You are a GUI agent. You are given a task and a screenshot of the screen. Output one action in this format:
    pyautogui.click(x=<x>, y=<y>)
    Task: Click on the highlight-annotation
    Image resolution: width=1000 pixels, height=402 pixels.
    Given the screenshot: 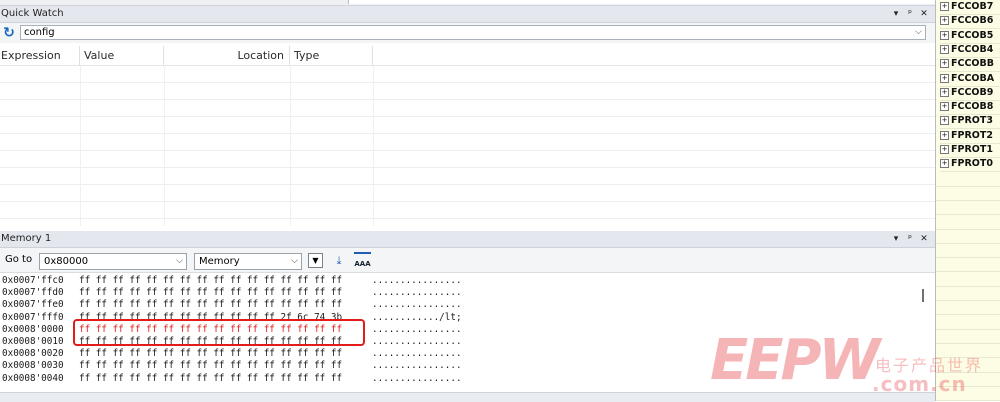 What is the action you would take?
    pyautogui.click(x=219, y=332)
    